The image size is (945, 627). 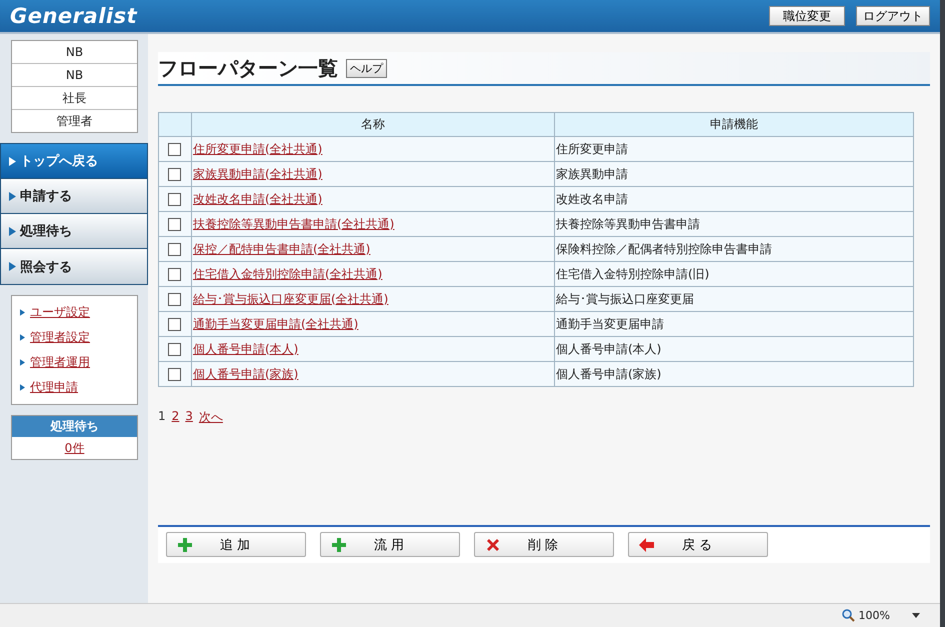 I want to click on page-link: 2, so click(x=176, y=417).